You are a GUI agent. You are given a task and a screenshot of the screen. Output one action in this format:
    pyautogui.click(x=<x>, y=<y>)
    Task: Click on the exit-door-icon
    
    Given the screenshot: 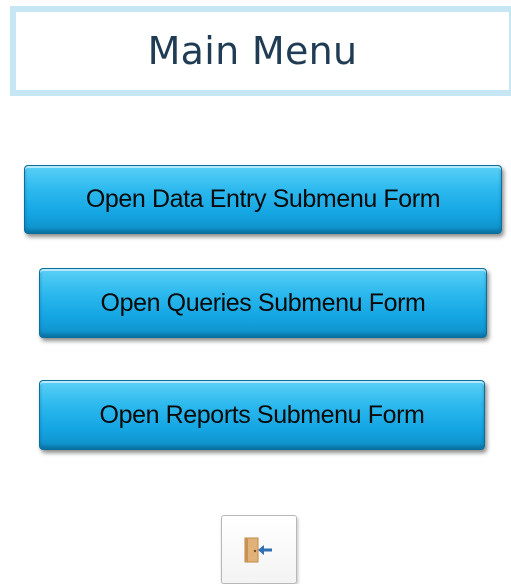 What is the action you would take?
    pyautogui.click(x=258, y=549)
    